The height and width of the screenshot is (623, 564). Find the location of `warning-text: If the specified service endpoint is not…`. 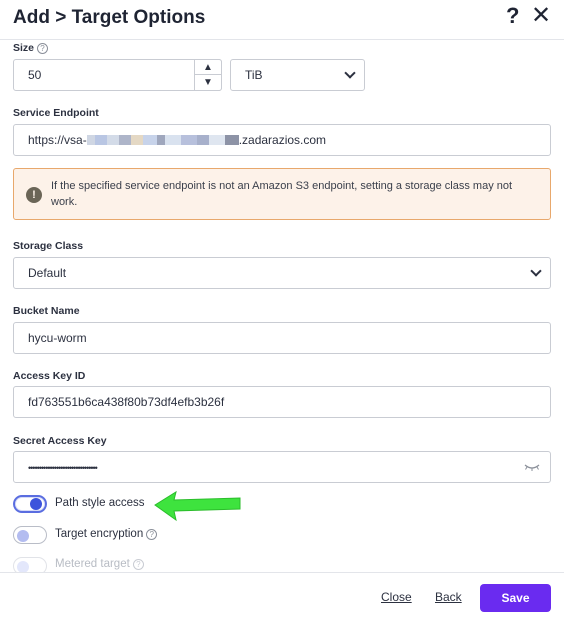

warning-text: If the specified service endpoint is not… is located at coordinates (282, 194).